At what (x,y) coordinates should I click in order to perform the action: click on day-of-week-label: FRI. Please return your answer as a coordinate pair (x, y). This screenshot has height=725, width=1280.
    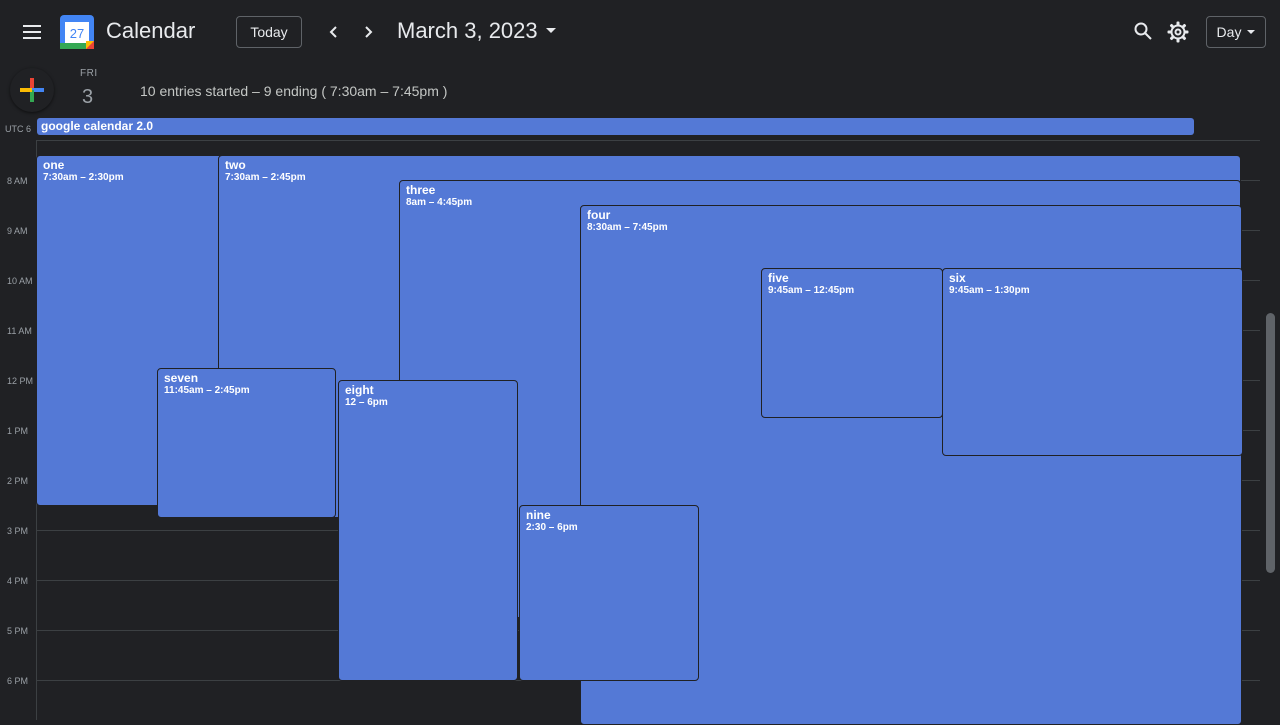
    Looking at the image, I should click on (89, 73).